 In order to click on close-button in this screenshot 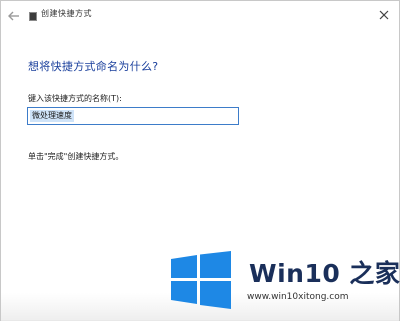, I will do `click(384, 14)`.